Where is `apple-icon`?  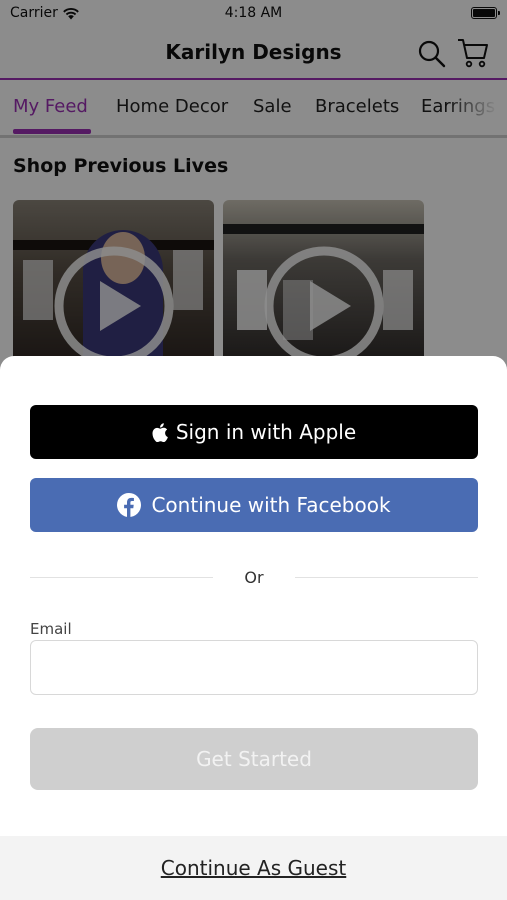
apple-icon is located at coordinates (160, 432).